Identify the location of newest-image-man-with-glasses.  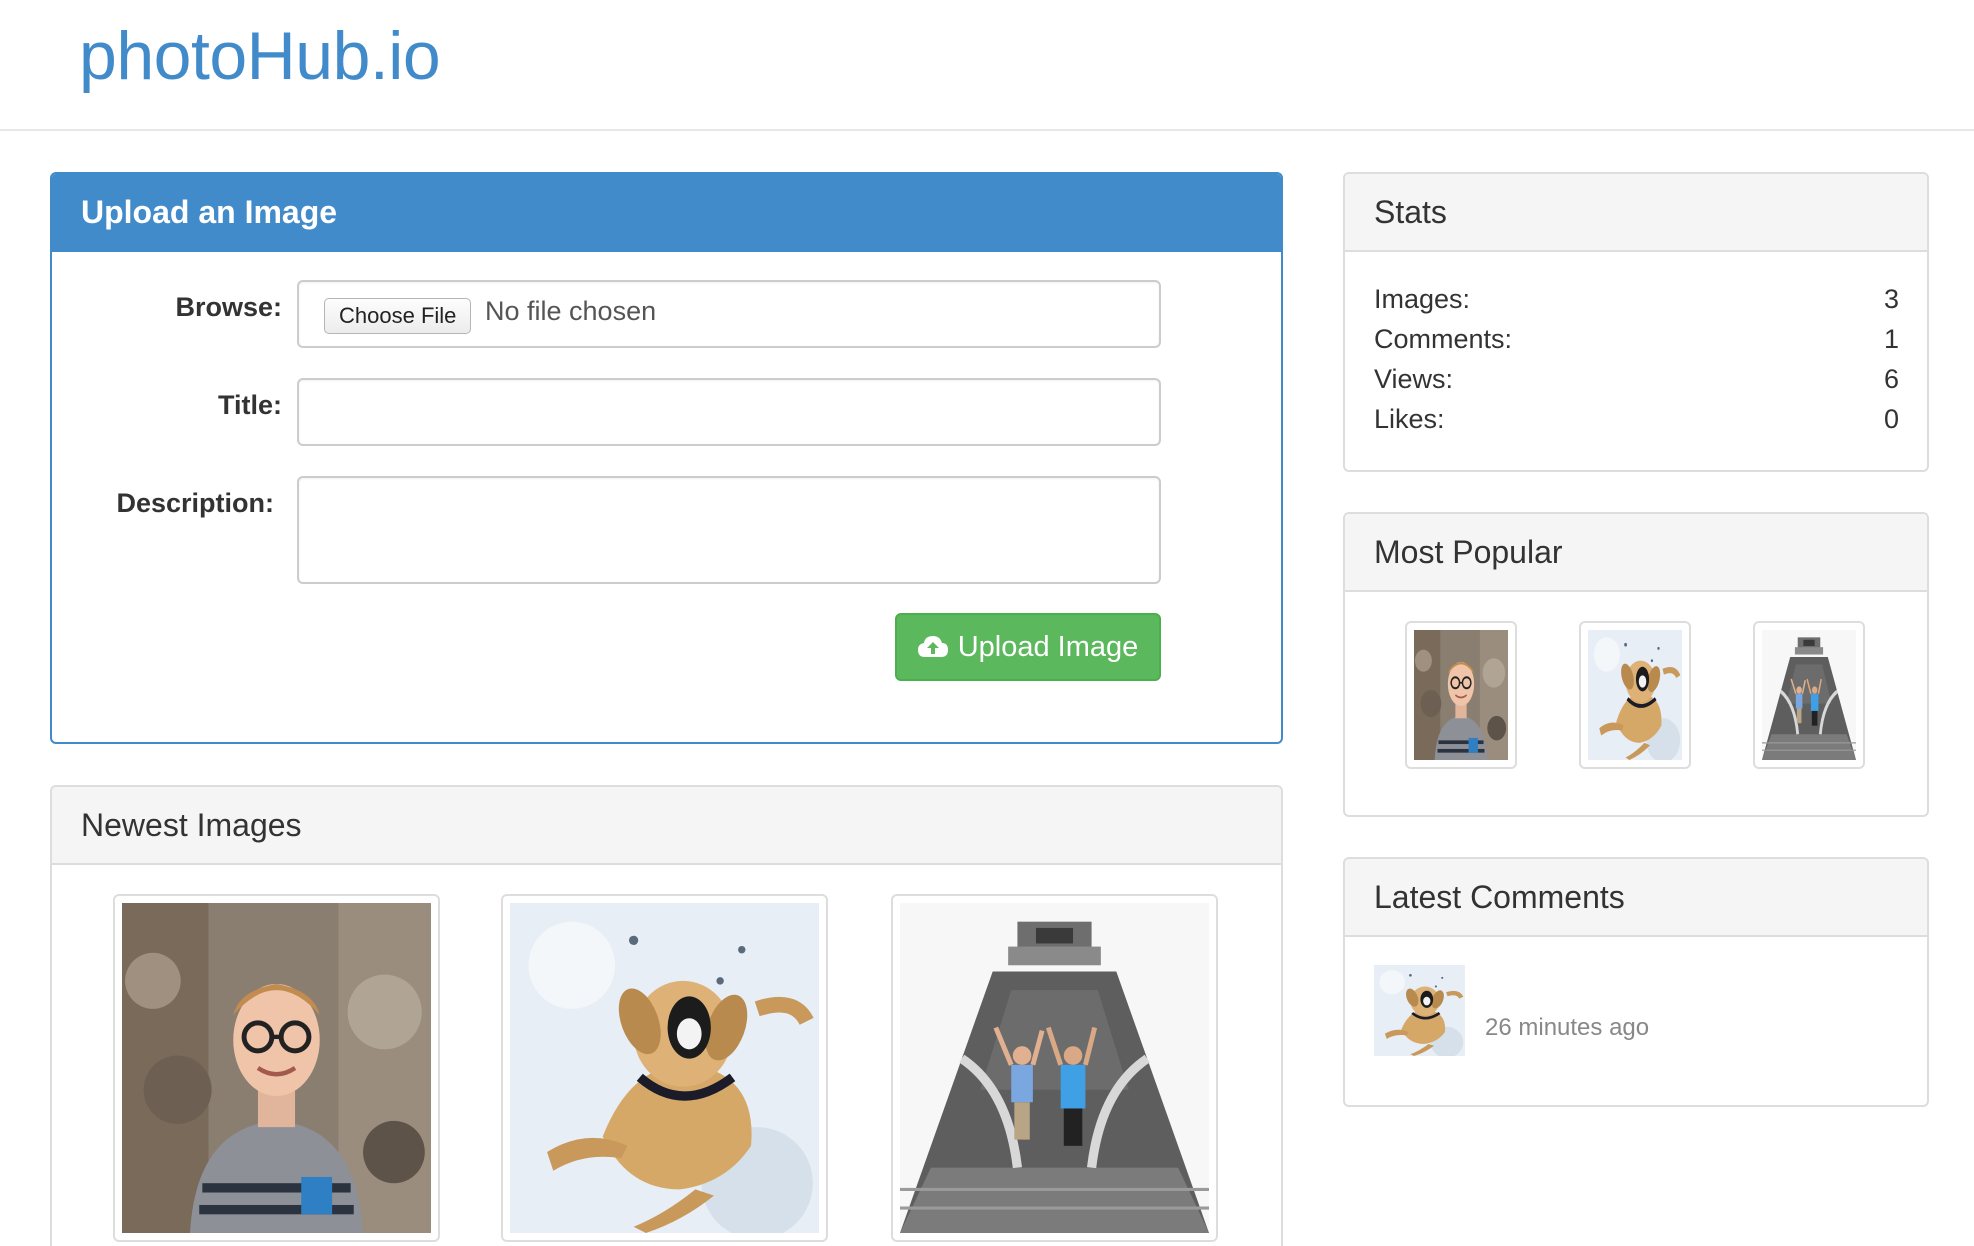
(276, 1068).